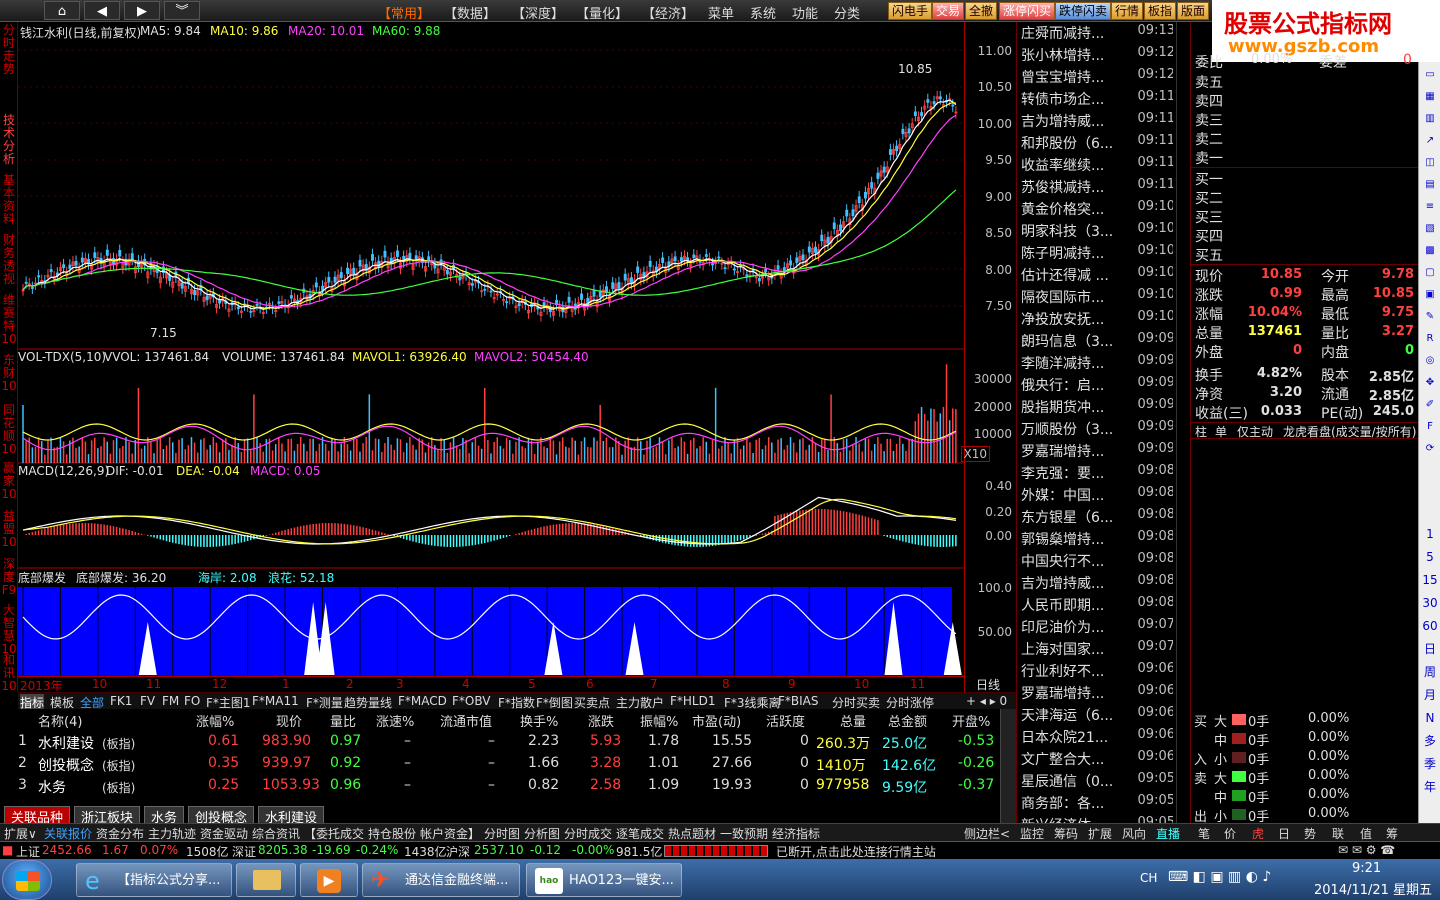 The height and width of the screenshot is (900, 1440). What do you see at coordinates (276, 833) in the screenshot?
I see `bottom-tab: 综合资讯` at bounding box center [276, 833].